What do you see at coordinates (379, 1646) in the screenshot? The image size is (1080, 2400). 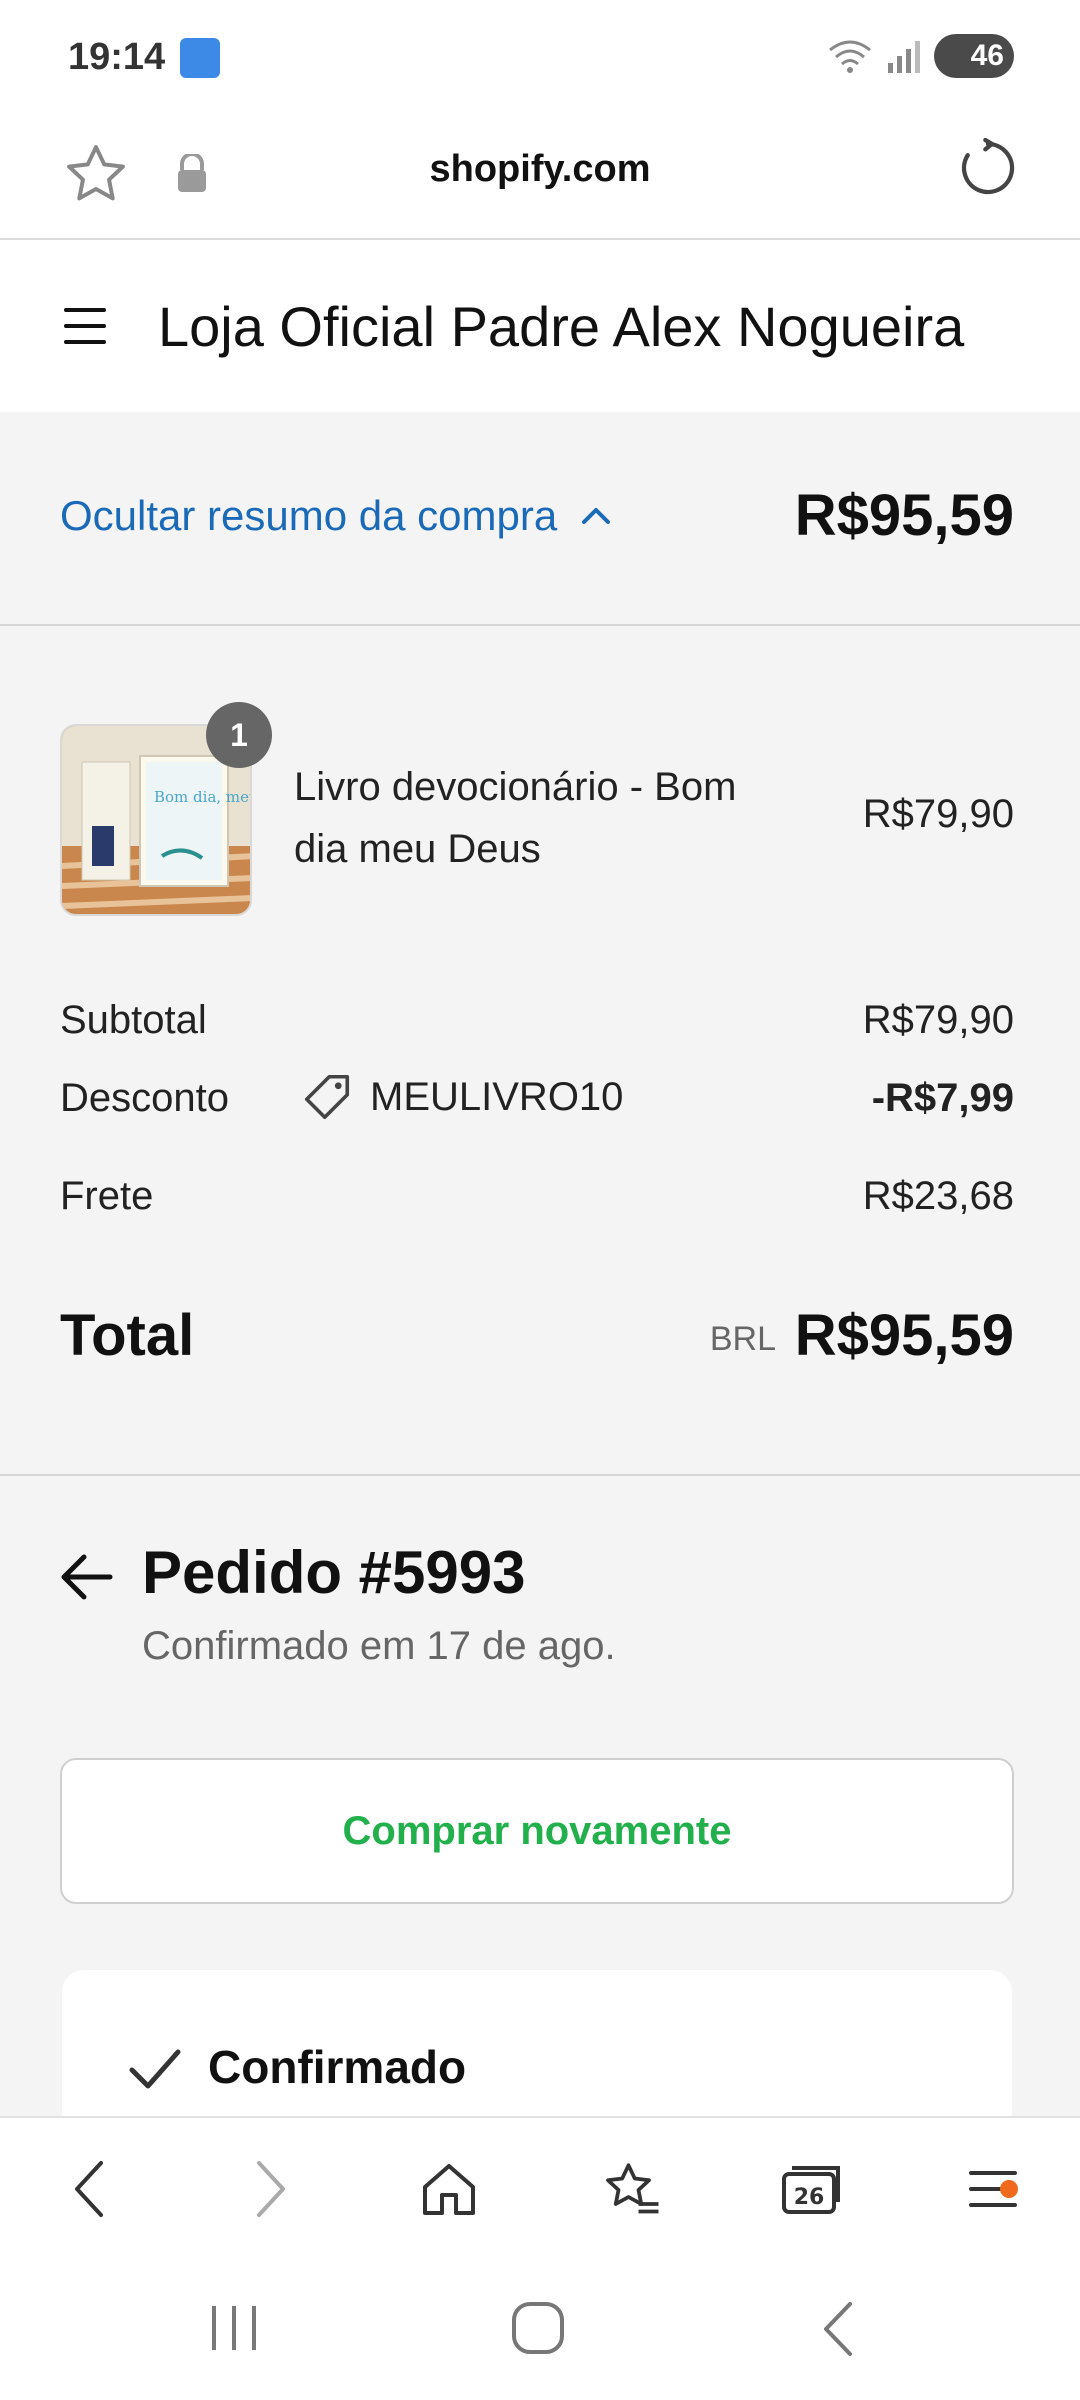 I see `order-subtitle: Confirmado em 17 de ago.` at bounding box center [379, 1646].